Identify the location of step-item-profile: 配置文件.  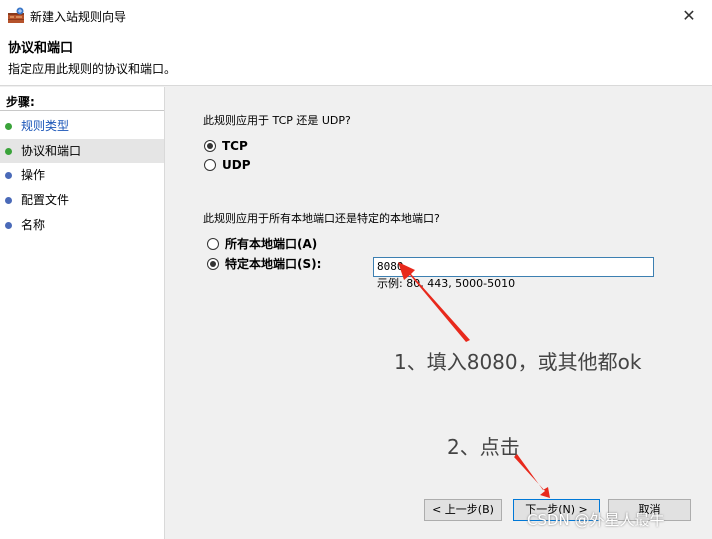
(82, 200).